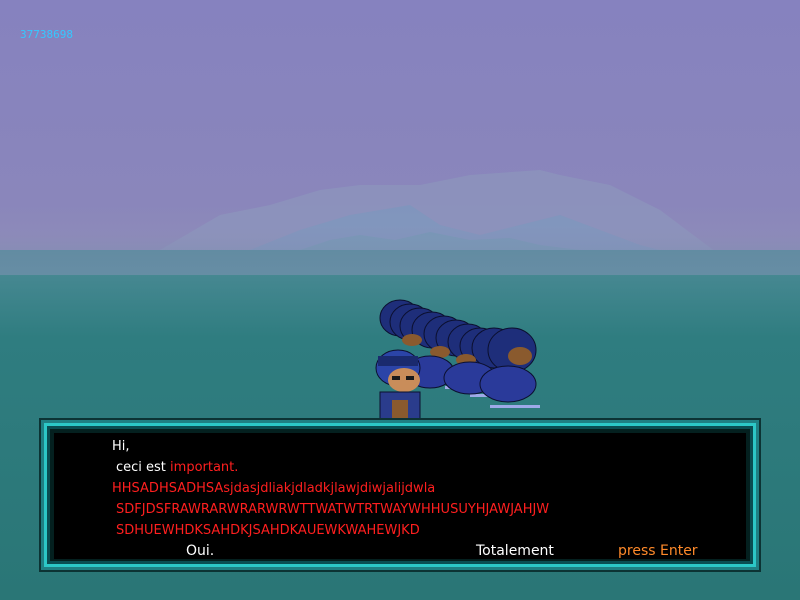  What do you see at coordinates (204, 467) in the screenshot?
I see `dialog-emphasis: important.` at bounding box center [204, 467].